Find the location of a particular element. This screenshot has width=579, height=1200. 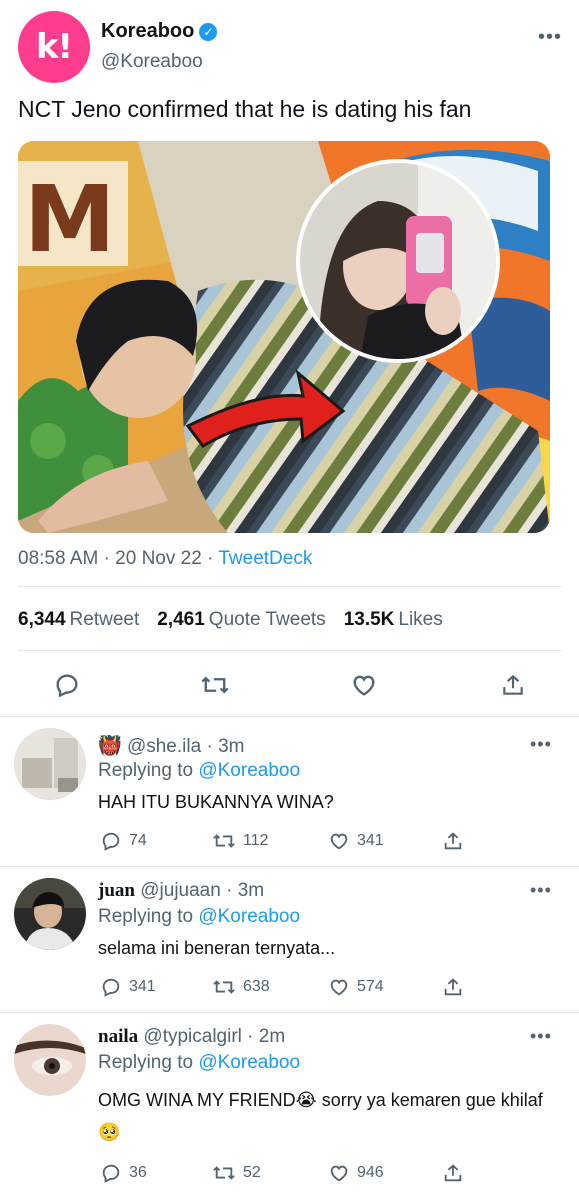

tweet-source: TweetDeck is located at coordinates (265, 558).